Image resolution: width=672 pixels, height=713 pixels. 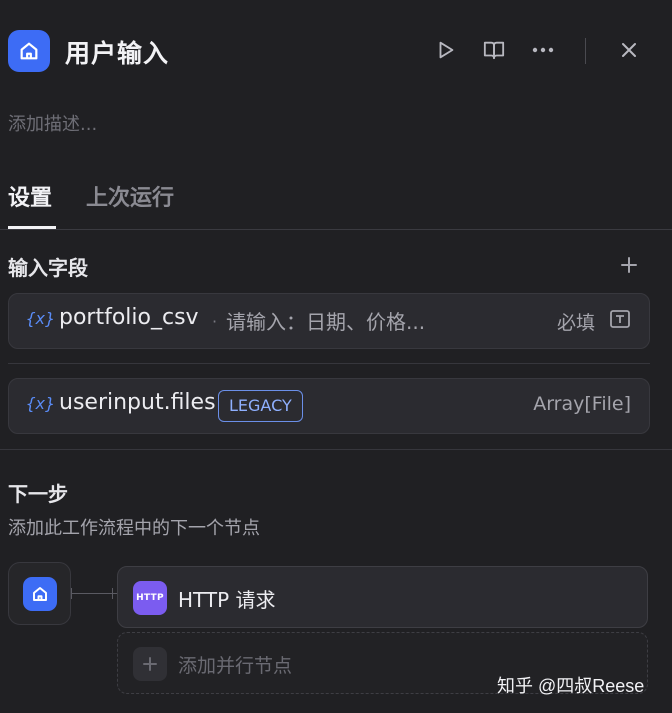 I want to click on input-field-userinput-files: {x} userinput.files LEGACY Array[File], so click(x=329, y=406).